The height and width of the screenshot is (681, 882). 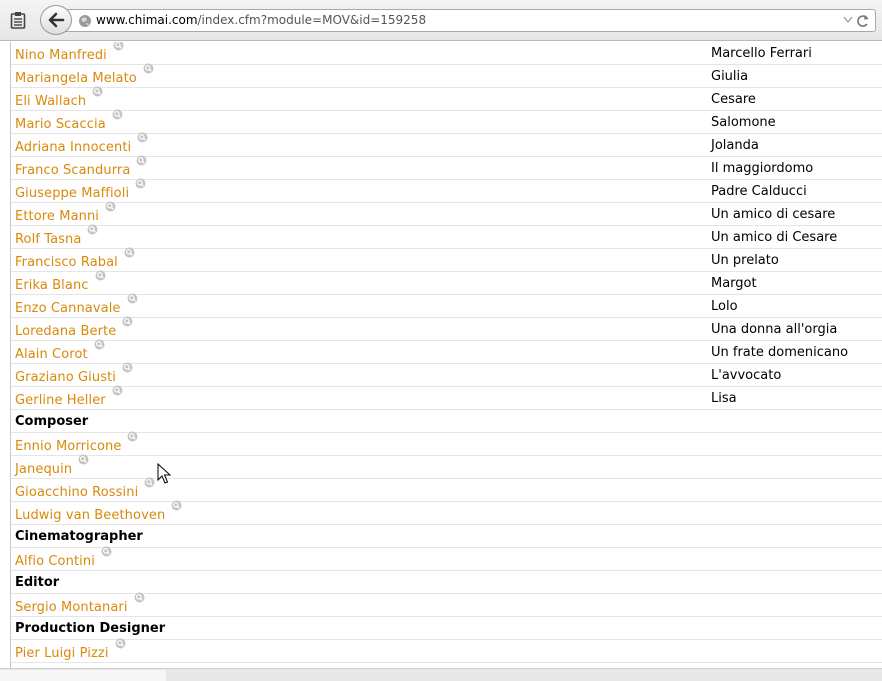 What do you see at coordinates (446, 582) in the screenshot?
I see `section-header-row: Editor` at bounding box center [446, 582].